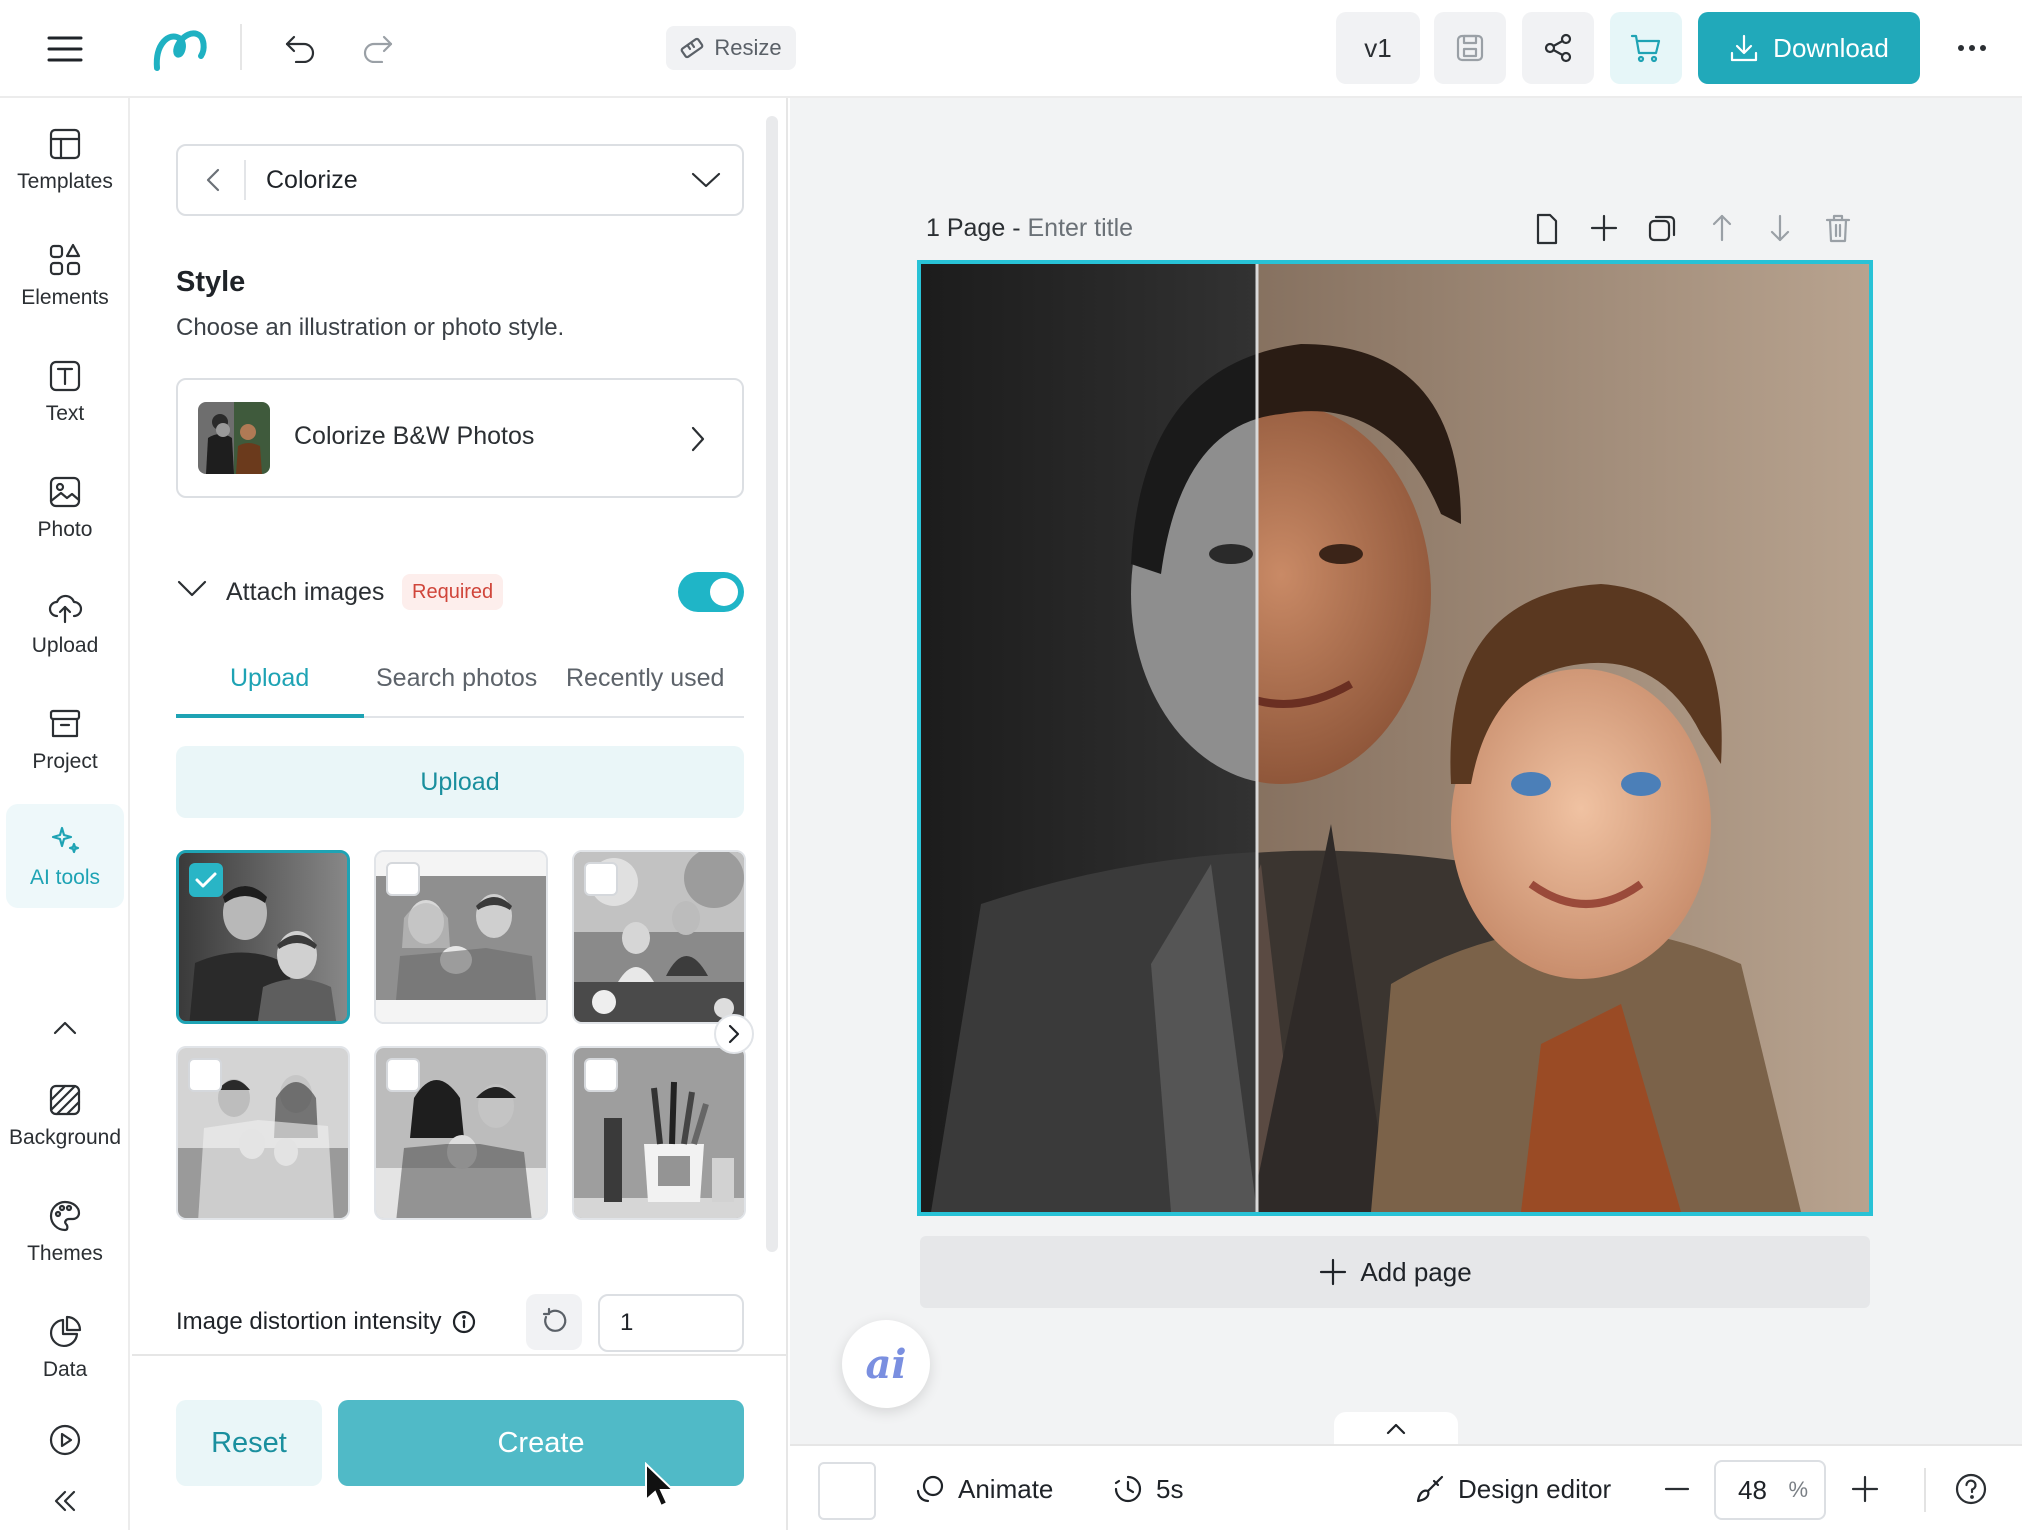 The image size is (2022, 1530). Describe the element at coordinates (1416, 1271) in the screenshot. I see `add-page-label: Add page` at that location.